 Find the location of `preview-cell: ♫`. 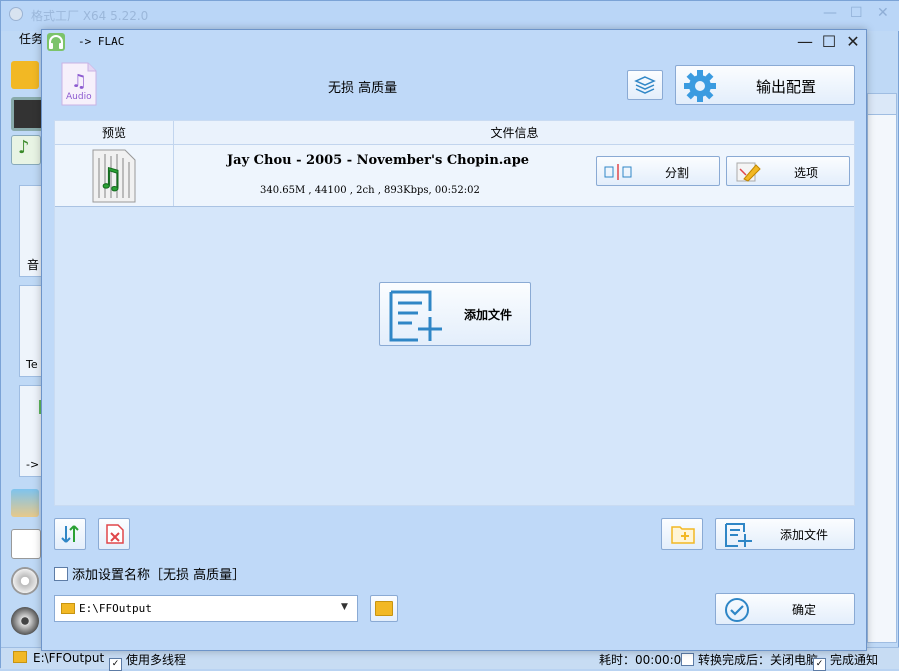

preview-cell: ♫ is located at coordinates (114, 175).